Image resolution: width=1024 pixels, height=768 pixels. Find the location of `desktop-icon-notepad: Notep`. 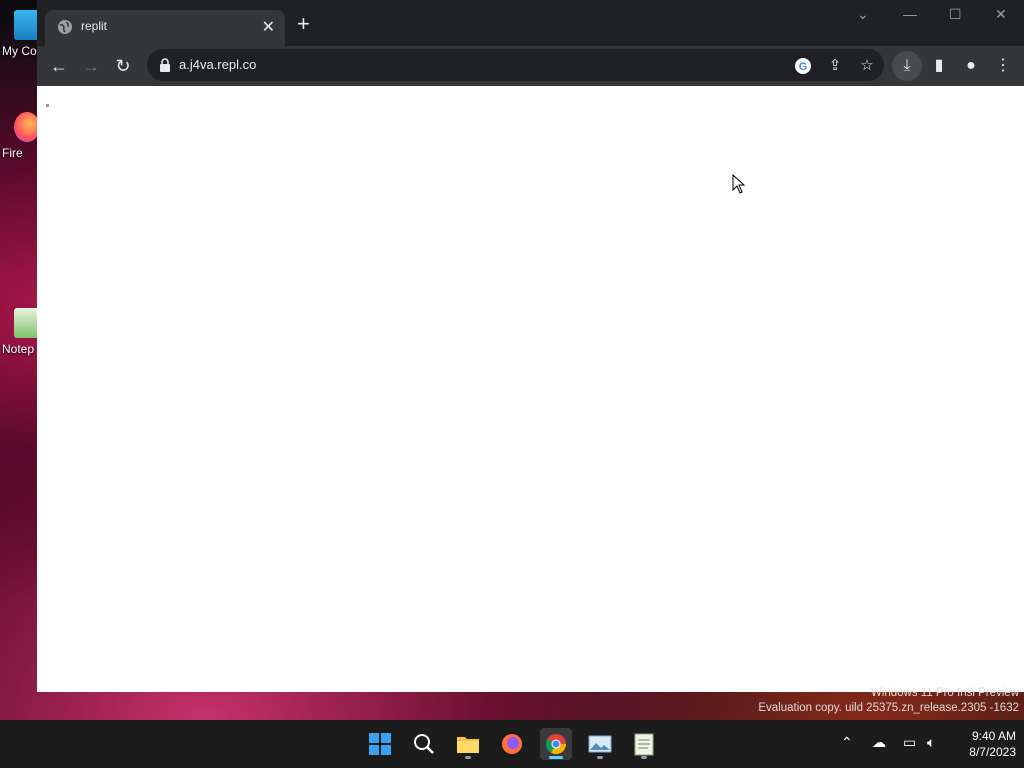

desktop-icon-notepad: Notep is located at coordinates (20, 332).